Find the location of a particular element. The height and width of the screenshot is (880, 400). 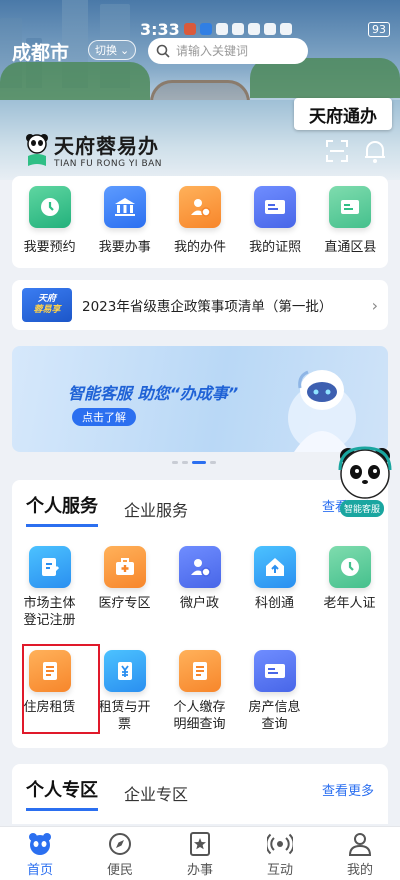

switch-label: 切换 is located at coordinates (106, 50).